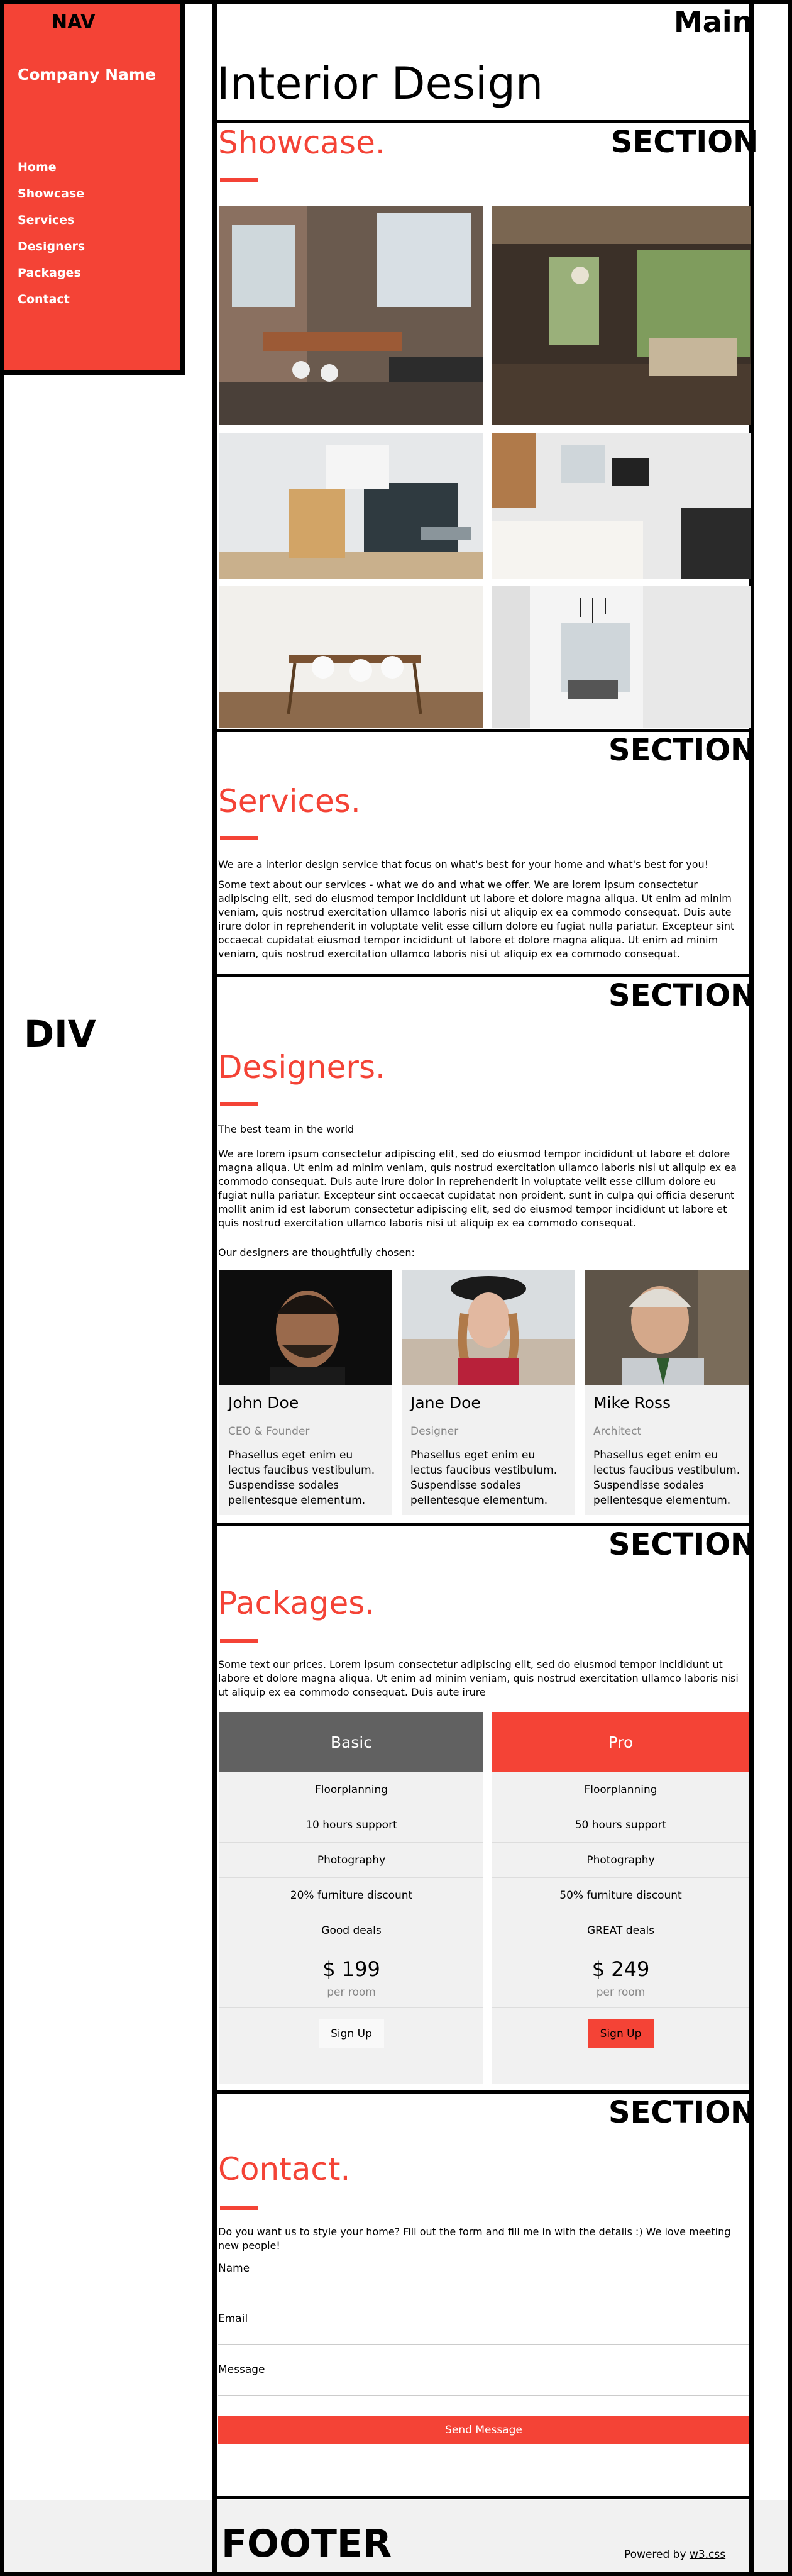  I want to click on showcase-photo-kitchen, so click(351, 315).